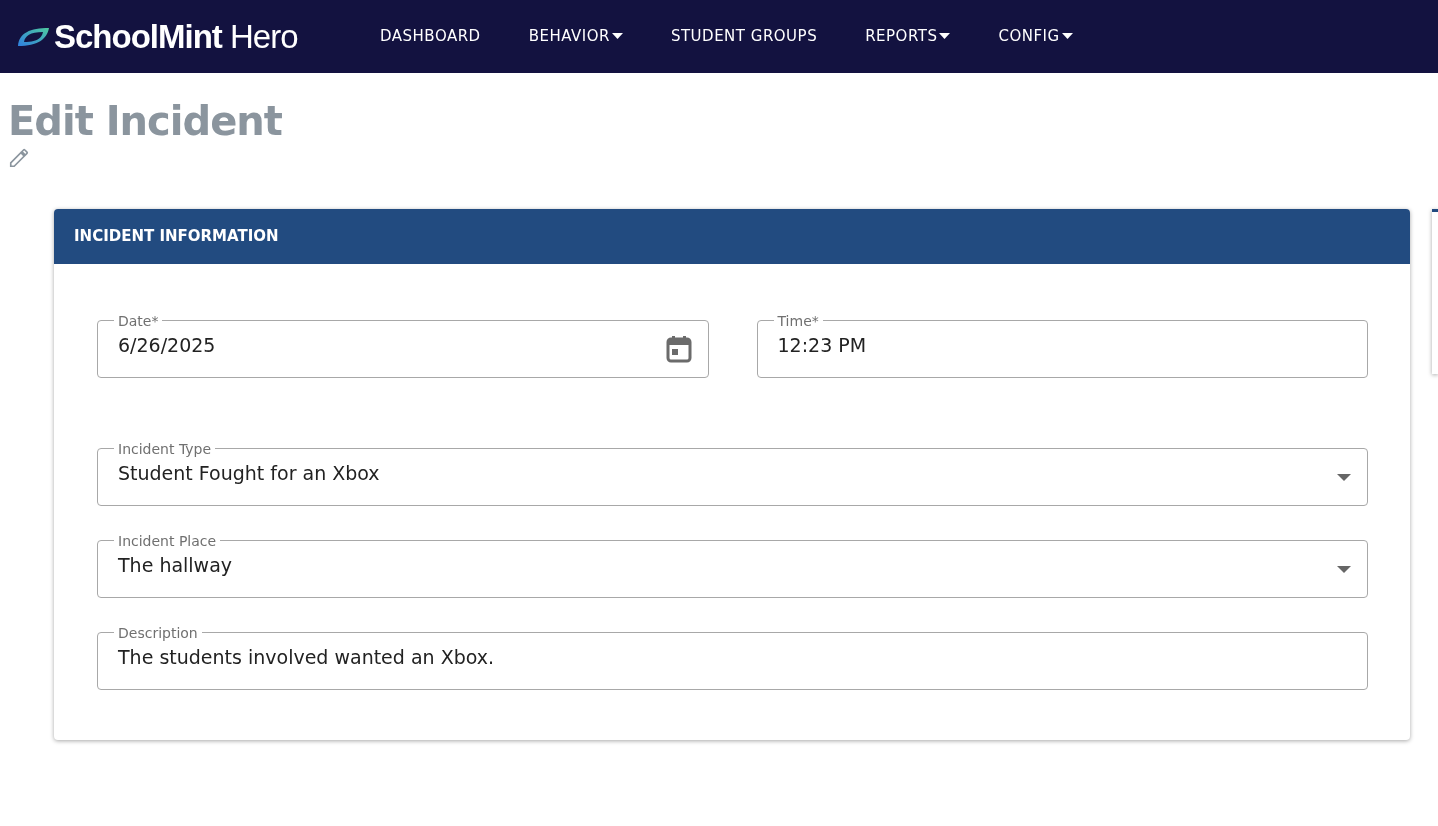 The image size is (1438, 826). What do you see at coordinates (908, 36) in the screenshot?
I see `nav-link: REPORTS` at bounding box center [908, 36].